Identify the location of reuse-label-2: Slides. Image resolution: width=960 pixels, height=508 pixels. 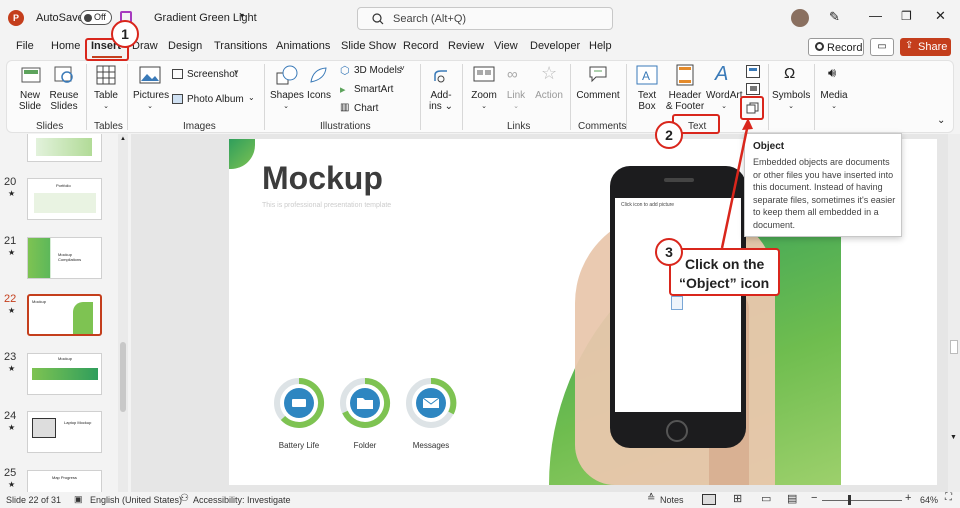
(64, 106).